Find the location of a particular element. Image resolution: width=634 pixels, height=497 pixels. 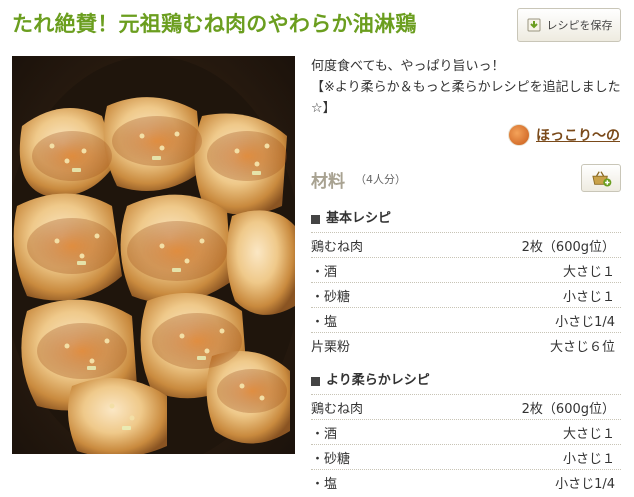

ingredients-title: 材料 is located at coordinates (328, 181).